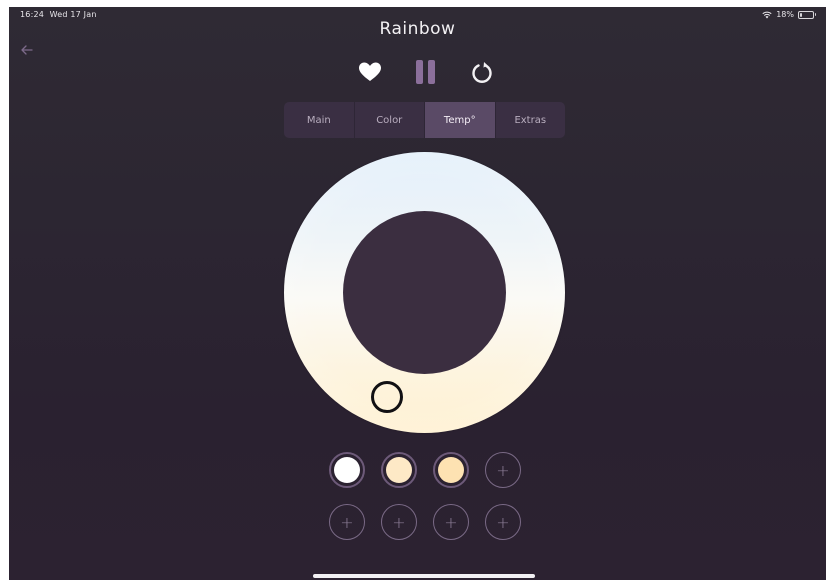 The height and width of the screenshot is (580, 833). I want to click on tab-extras: Extras, so click(531, 120).